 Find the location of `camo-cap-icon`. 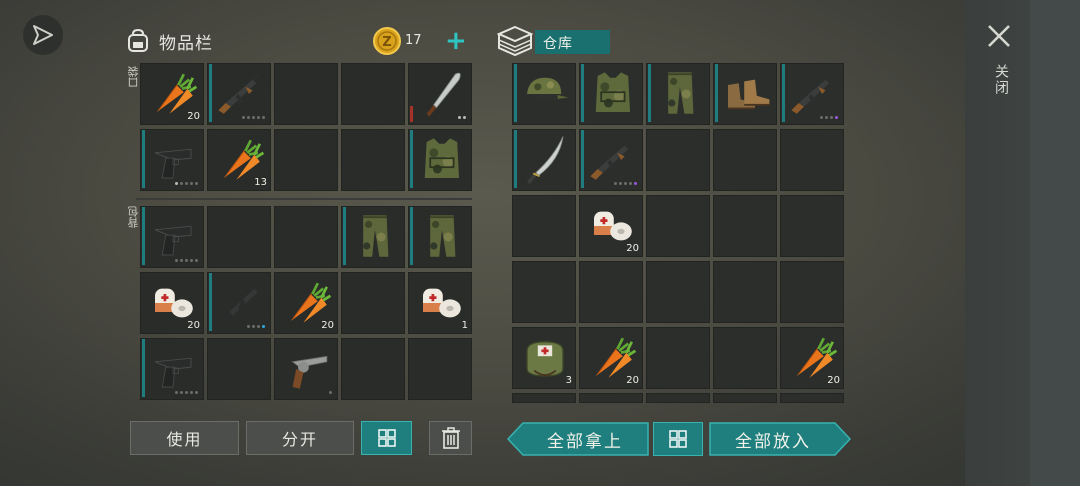

camo-cap-icon is located at coordinates (548, 88).